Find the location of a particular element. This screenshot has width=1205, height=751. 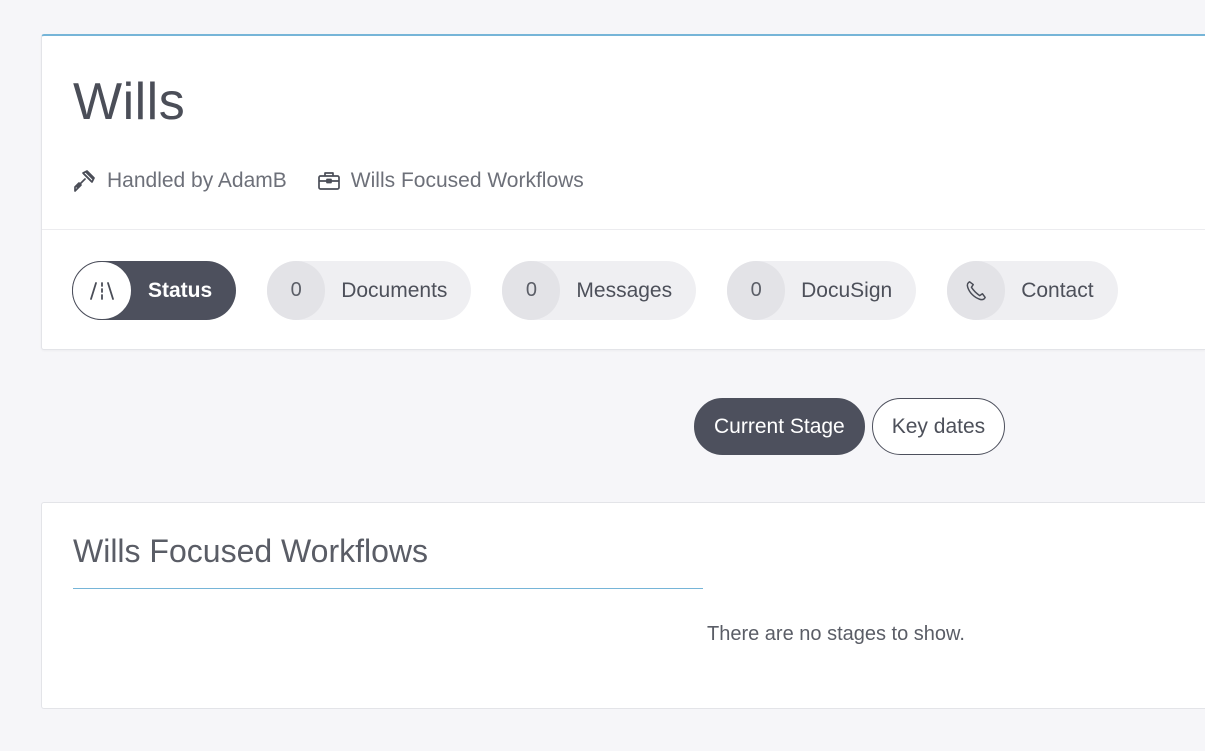

tab-documents-label: Documents is located at coordinates (394, 290).